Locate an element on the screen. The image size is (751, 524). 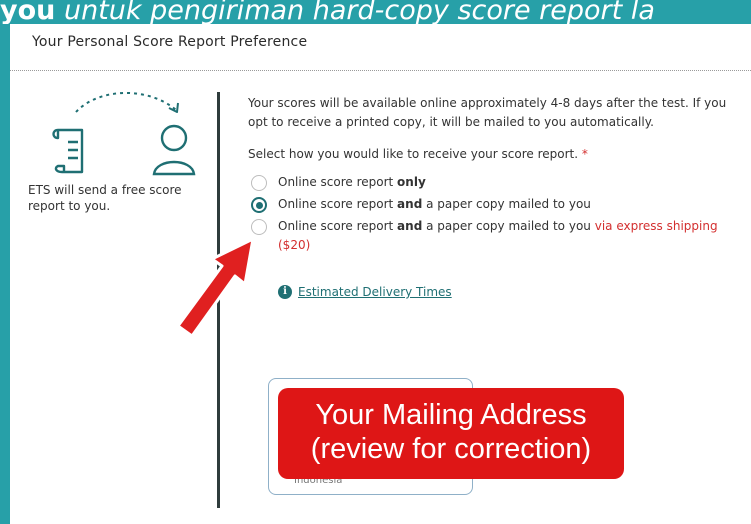
edge-letter: a is located at coordinates (10, 37).